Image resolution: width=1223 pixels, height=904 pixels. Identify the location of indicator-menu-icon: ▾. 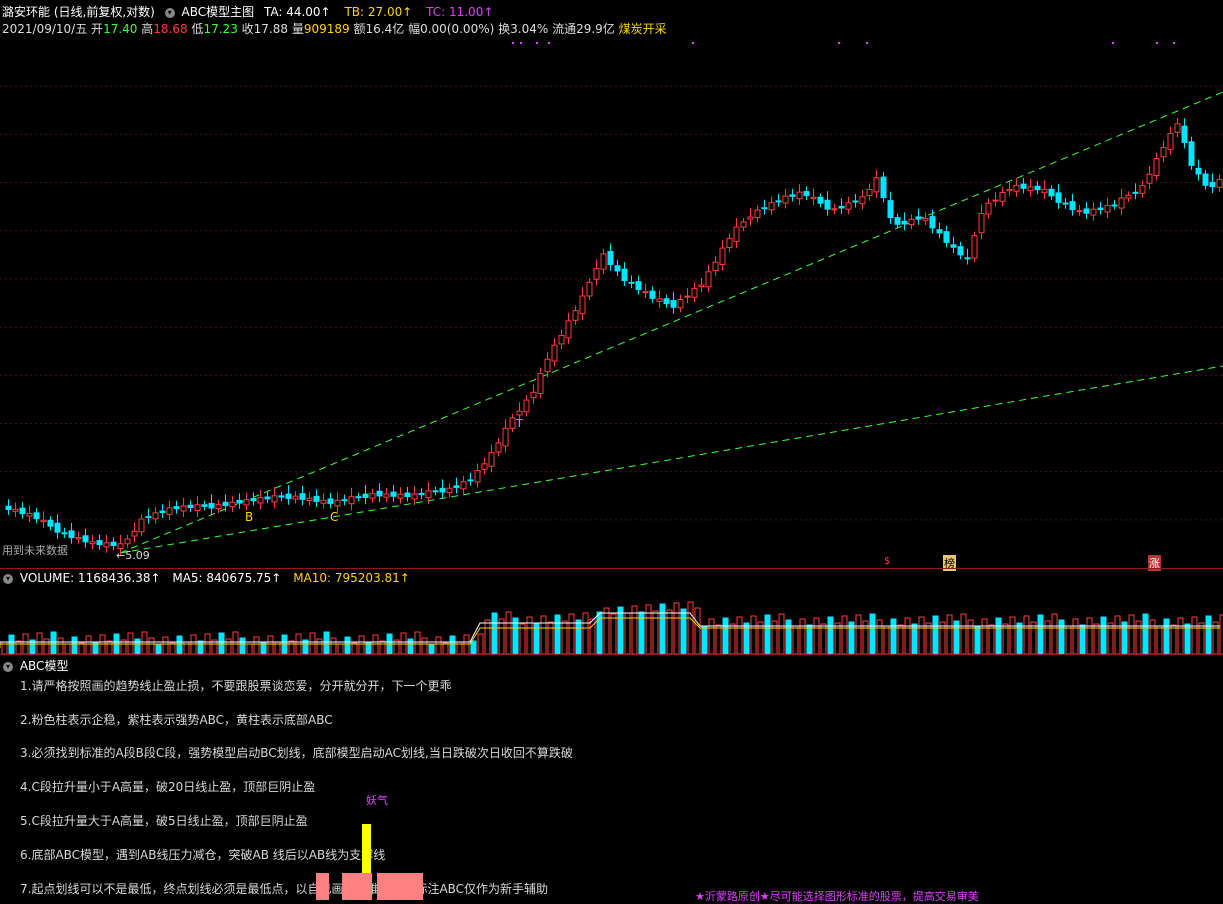
(169, 12).